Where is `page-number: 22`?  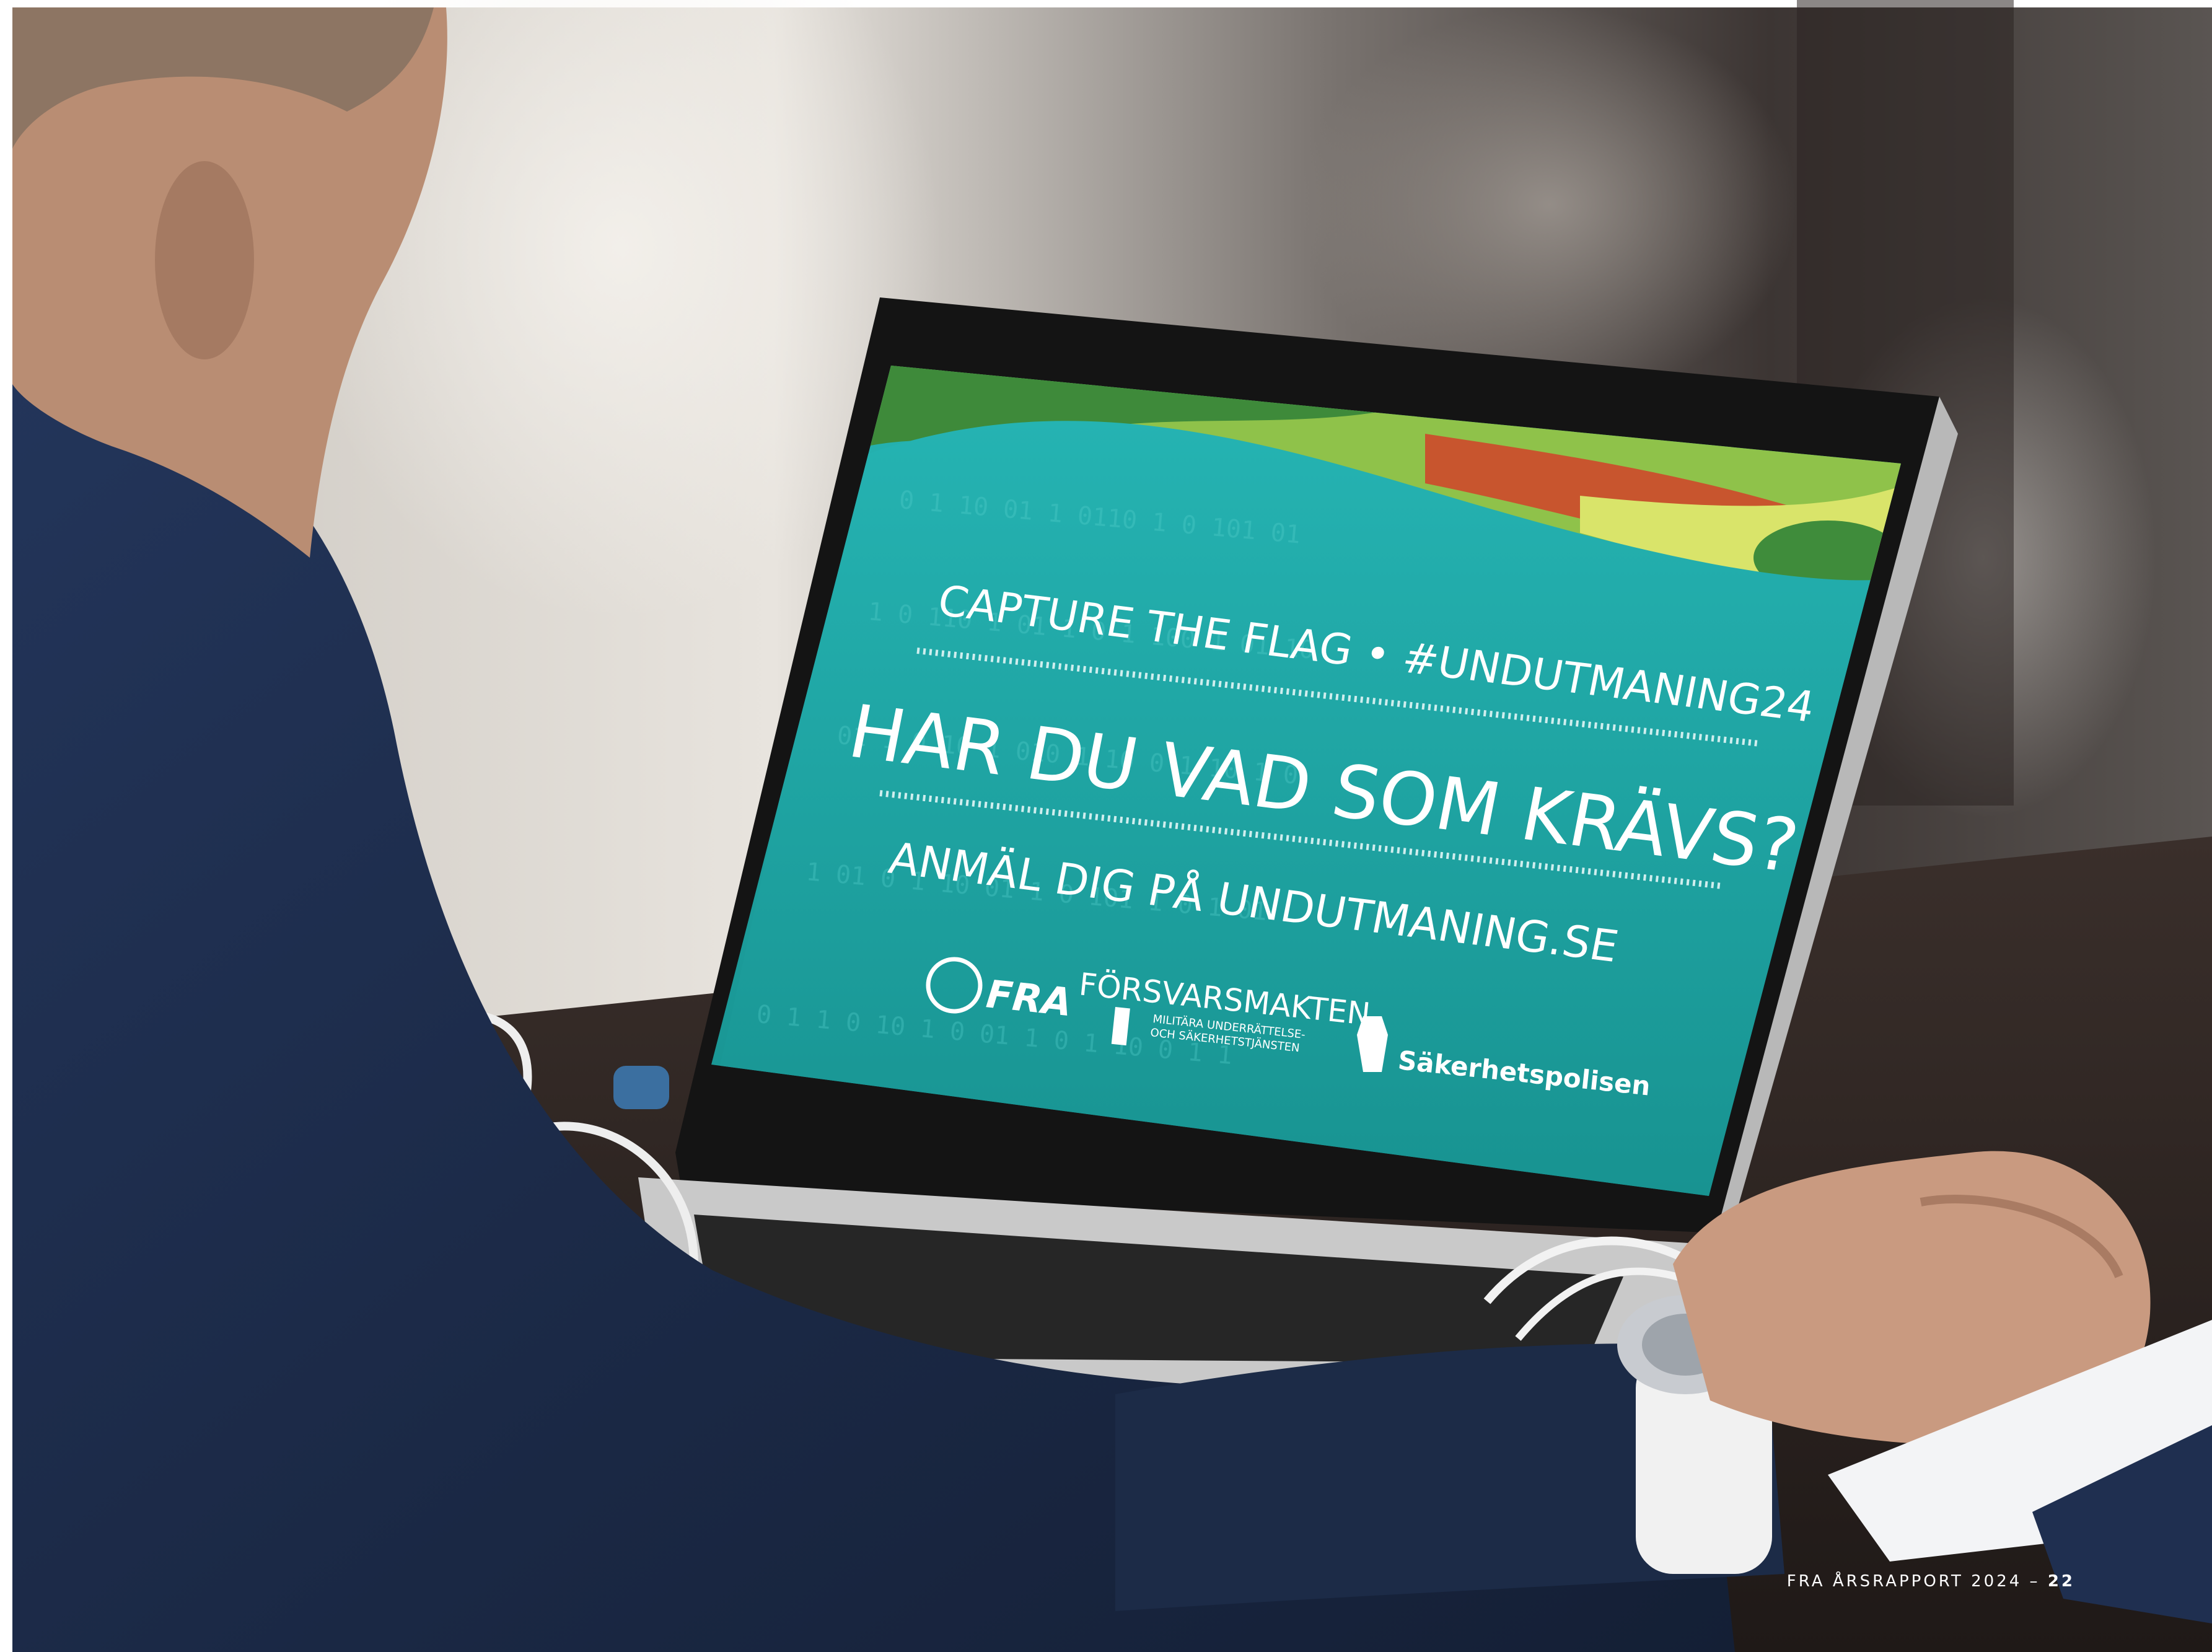 page-number: 22 is located at coordinates (2061, 1581).